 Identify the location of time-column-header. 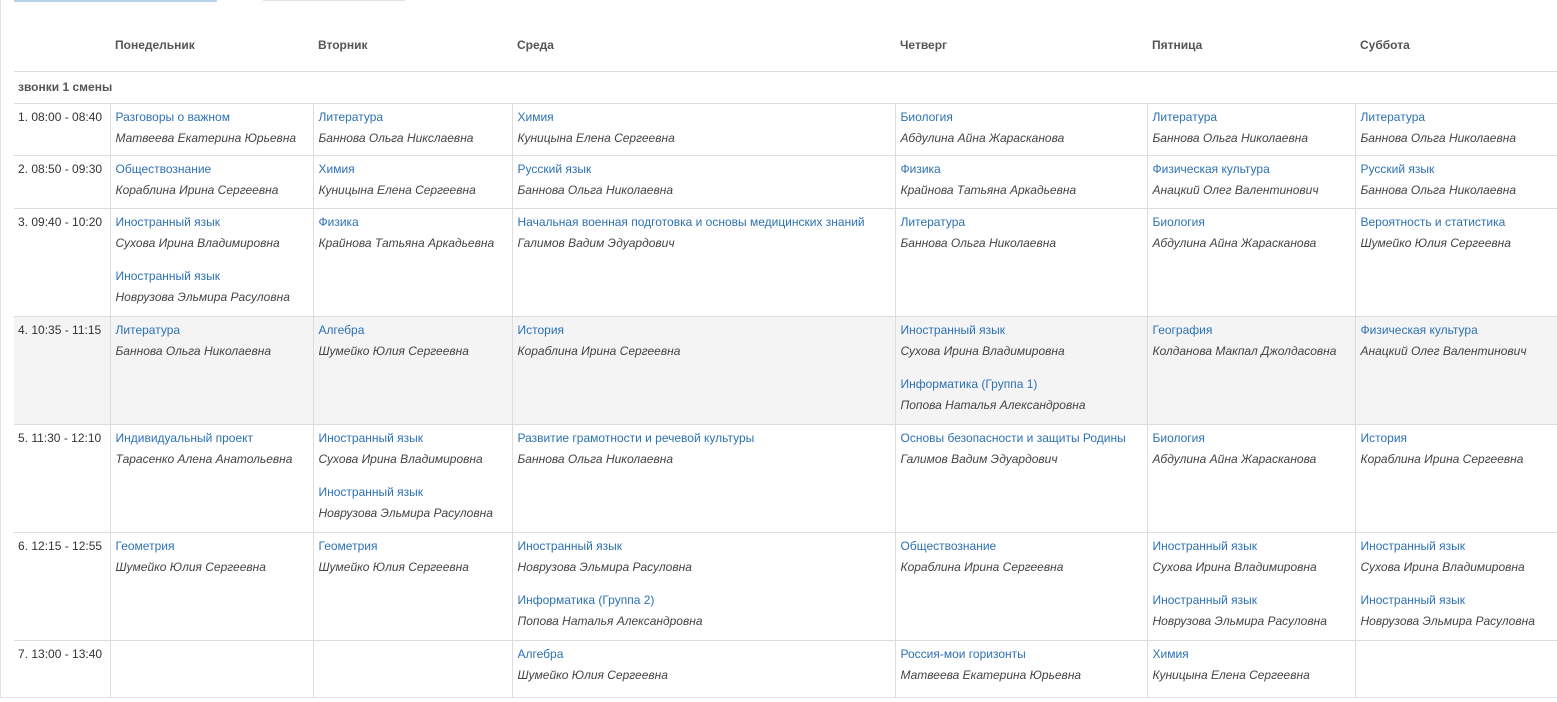
(62, 44).